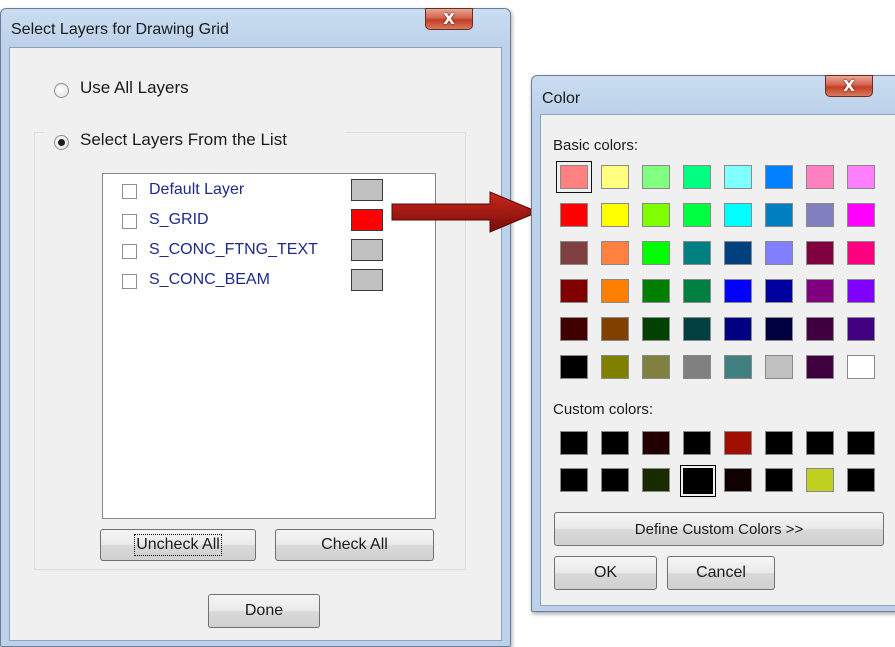 The image size is (895, 647). Describe the element at coordinates (250, 569) in the screenshot. I see `group-frame-bottom` at that location.